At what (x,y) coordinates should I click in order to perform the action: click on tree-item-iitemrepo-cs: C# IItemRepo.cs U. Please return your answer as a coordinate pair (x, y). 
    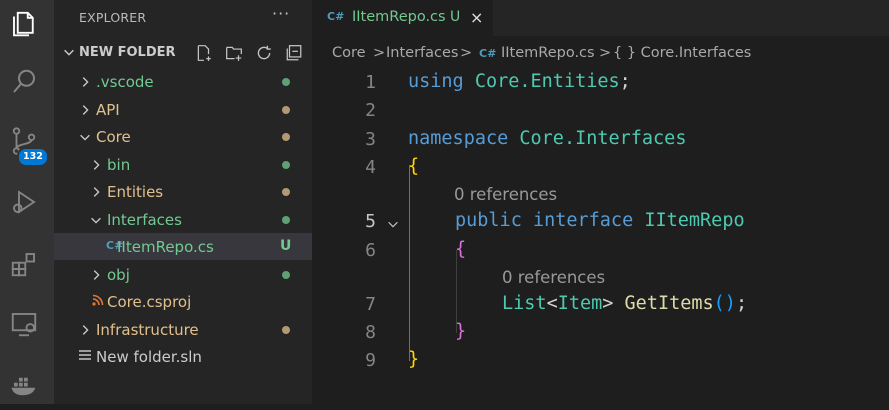
    Looking at the image, I should click on (183, 246).